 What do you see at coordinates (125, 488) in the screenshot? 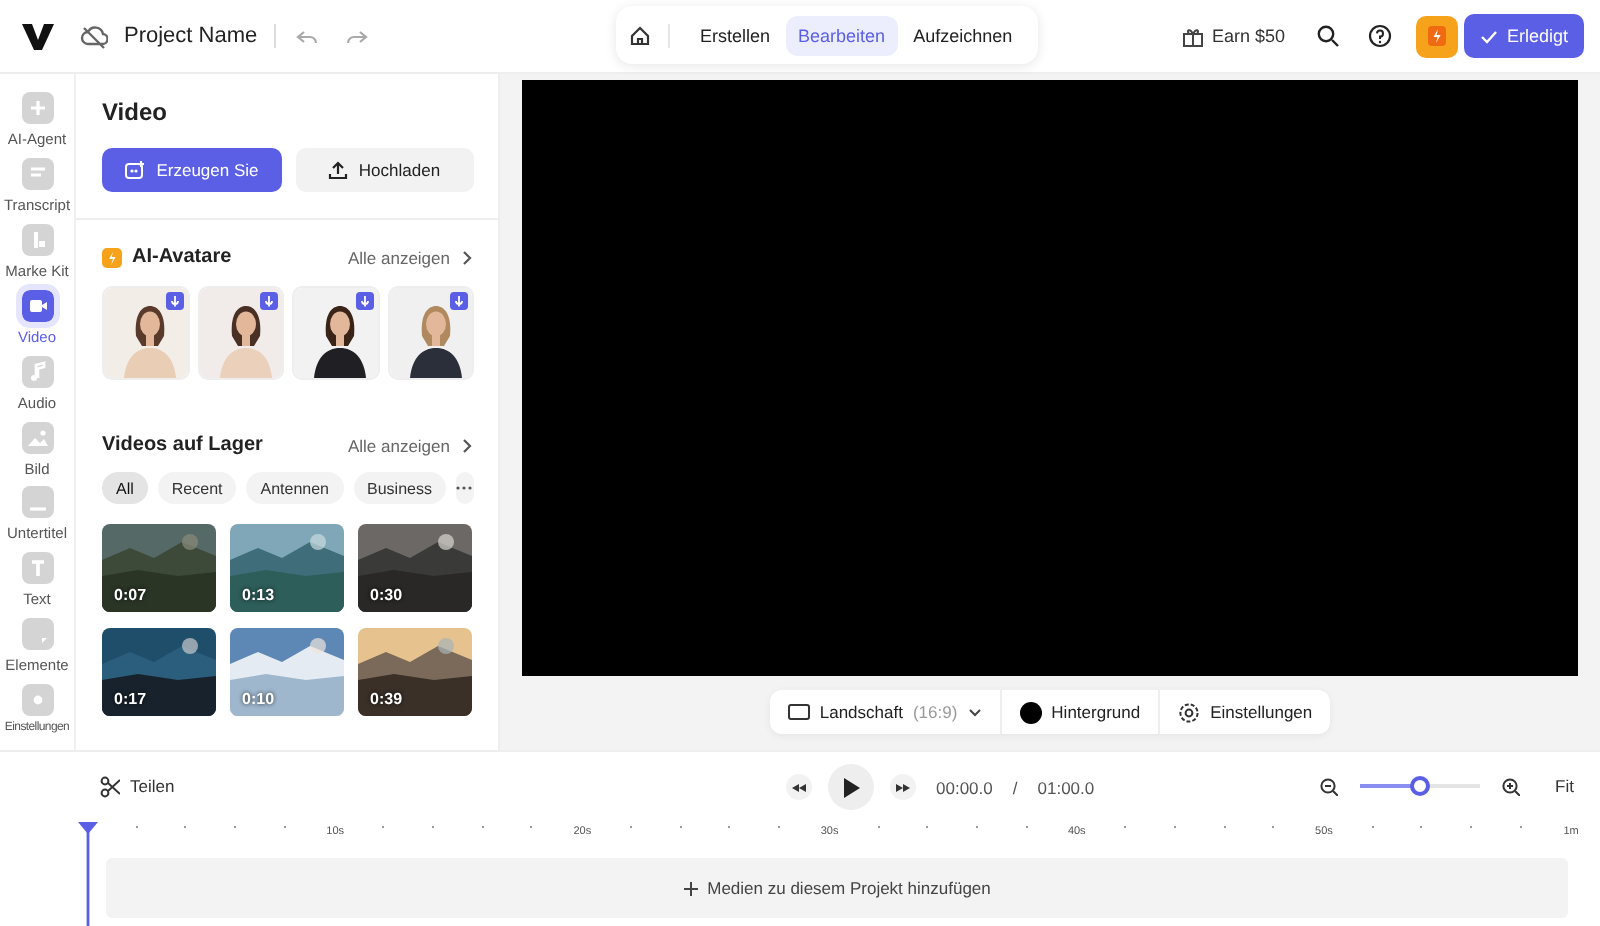
I see `filter-chip: All` at bounding box center [125, 488].